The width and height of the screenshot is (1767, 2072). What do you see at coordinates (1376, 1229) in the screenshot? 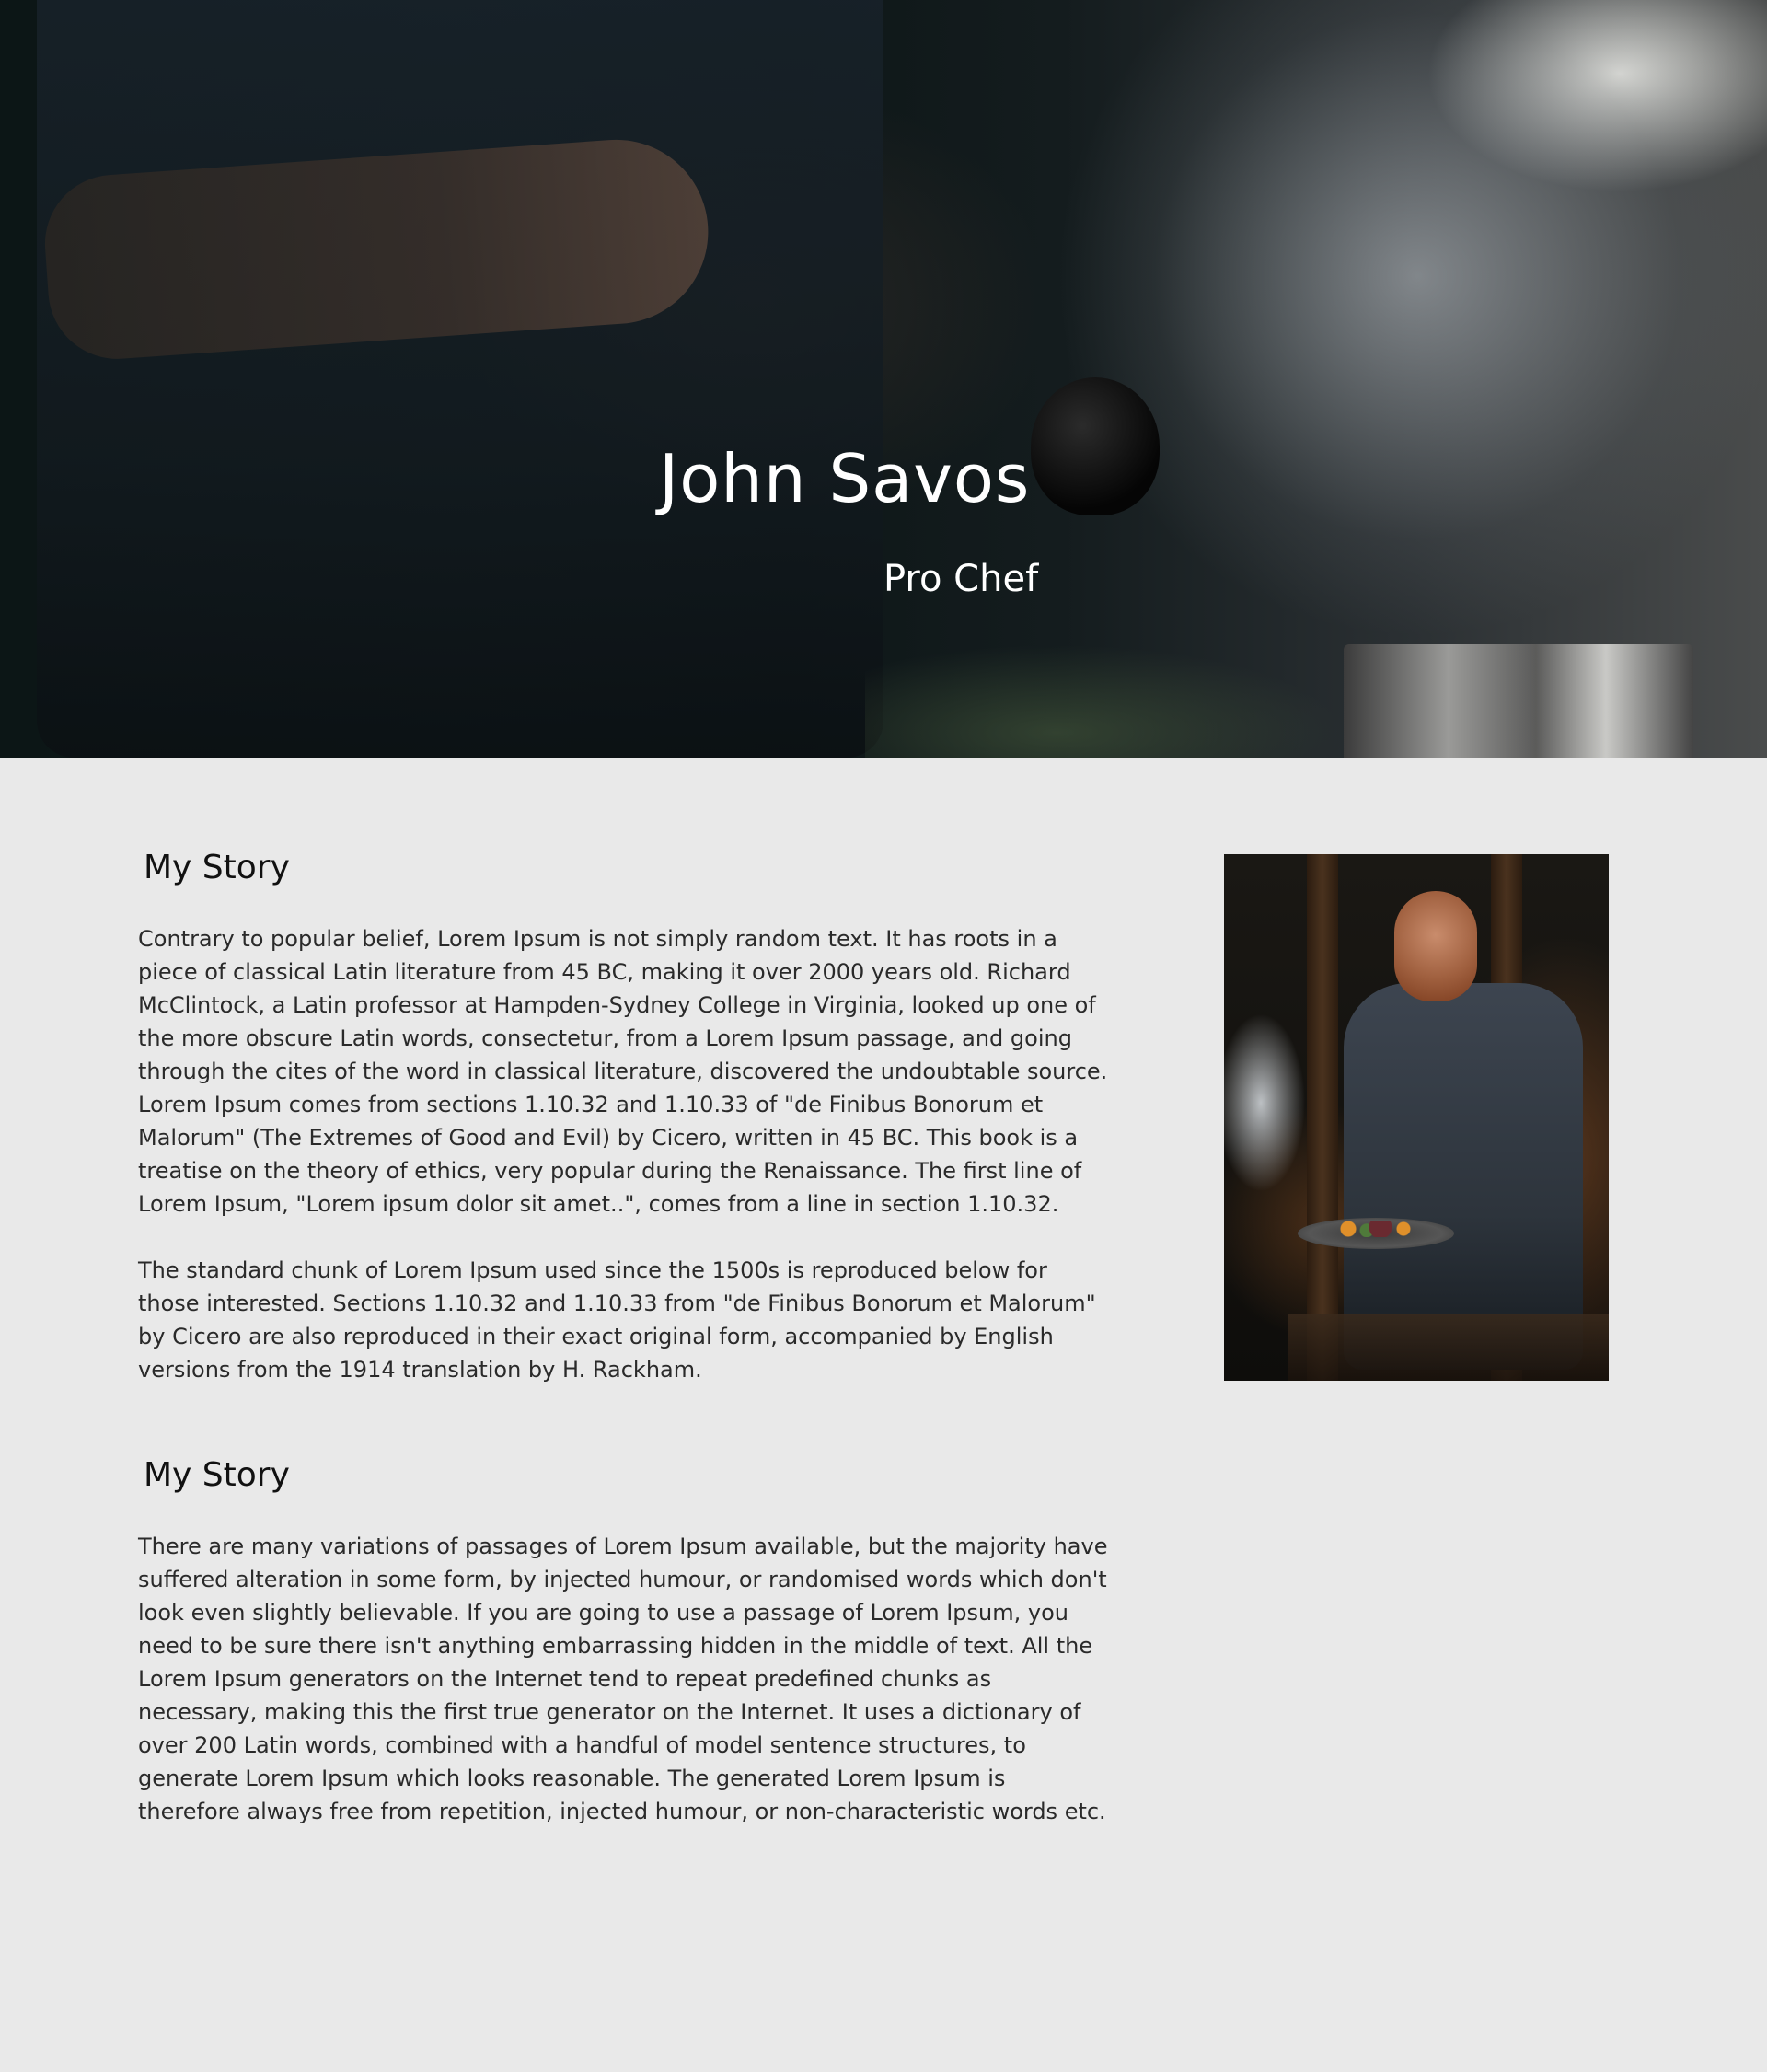
I see `portrait-food` at bounding box center [1376, 1229].